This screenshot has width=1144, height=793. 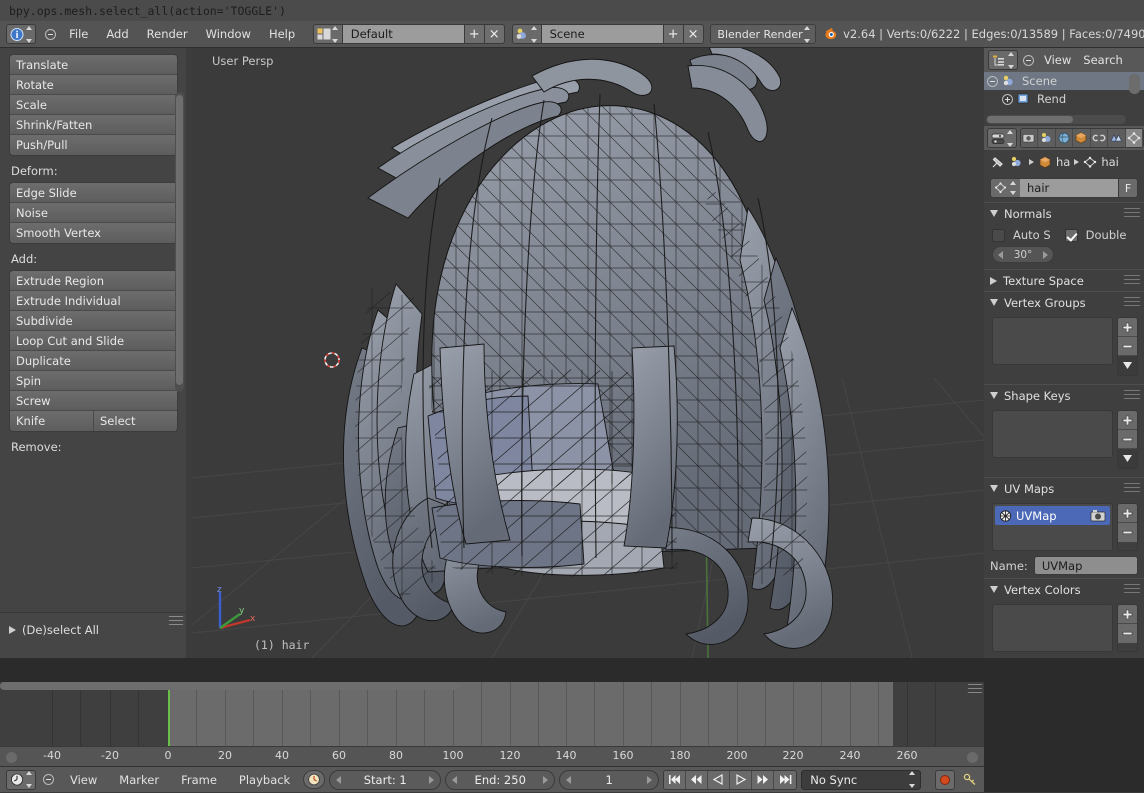 What do you see at coordinates (1090, 162) in the screenshot?
I see `mesh-data-icon` at bounding box center [1090, 162].